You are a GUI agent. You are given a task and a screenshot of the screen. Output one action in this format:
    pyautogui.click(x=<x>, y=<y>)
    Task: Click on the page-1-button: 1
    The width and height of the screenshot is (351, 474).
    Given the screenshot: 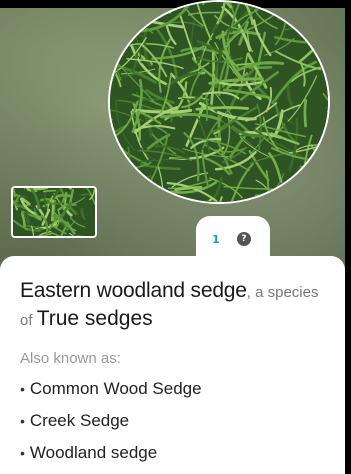 What is the action you would take?
    pyautogui.click(x=216, y=239)
    